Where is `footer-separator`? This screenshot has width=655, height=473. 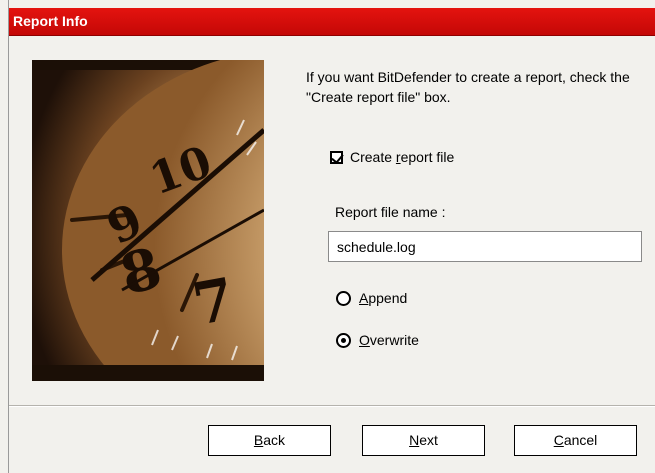
footer-separator is located at coordinates (332, 406).